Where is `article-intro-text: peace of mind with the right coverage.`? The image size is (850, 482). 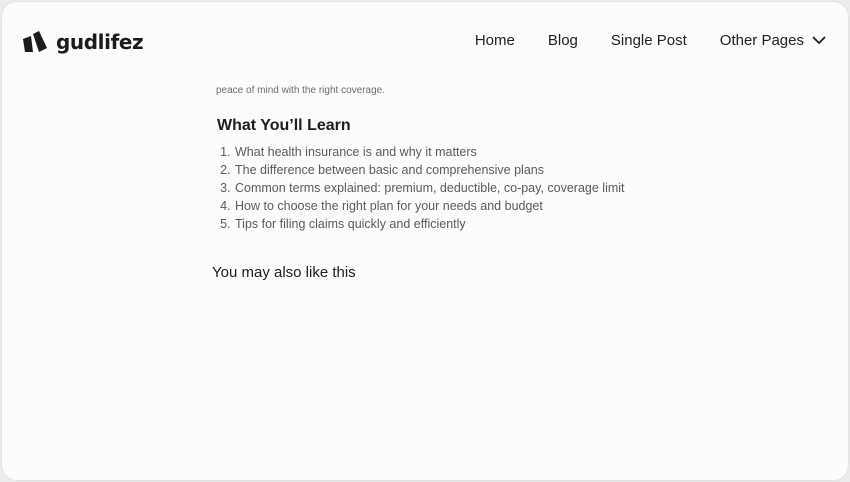 article-intro-text: peace of mind with the right coverage. is located at coordinates (300, 90).